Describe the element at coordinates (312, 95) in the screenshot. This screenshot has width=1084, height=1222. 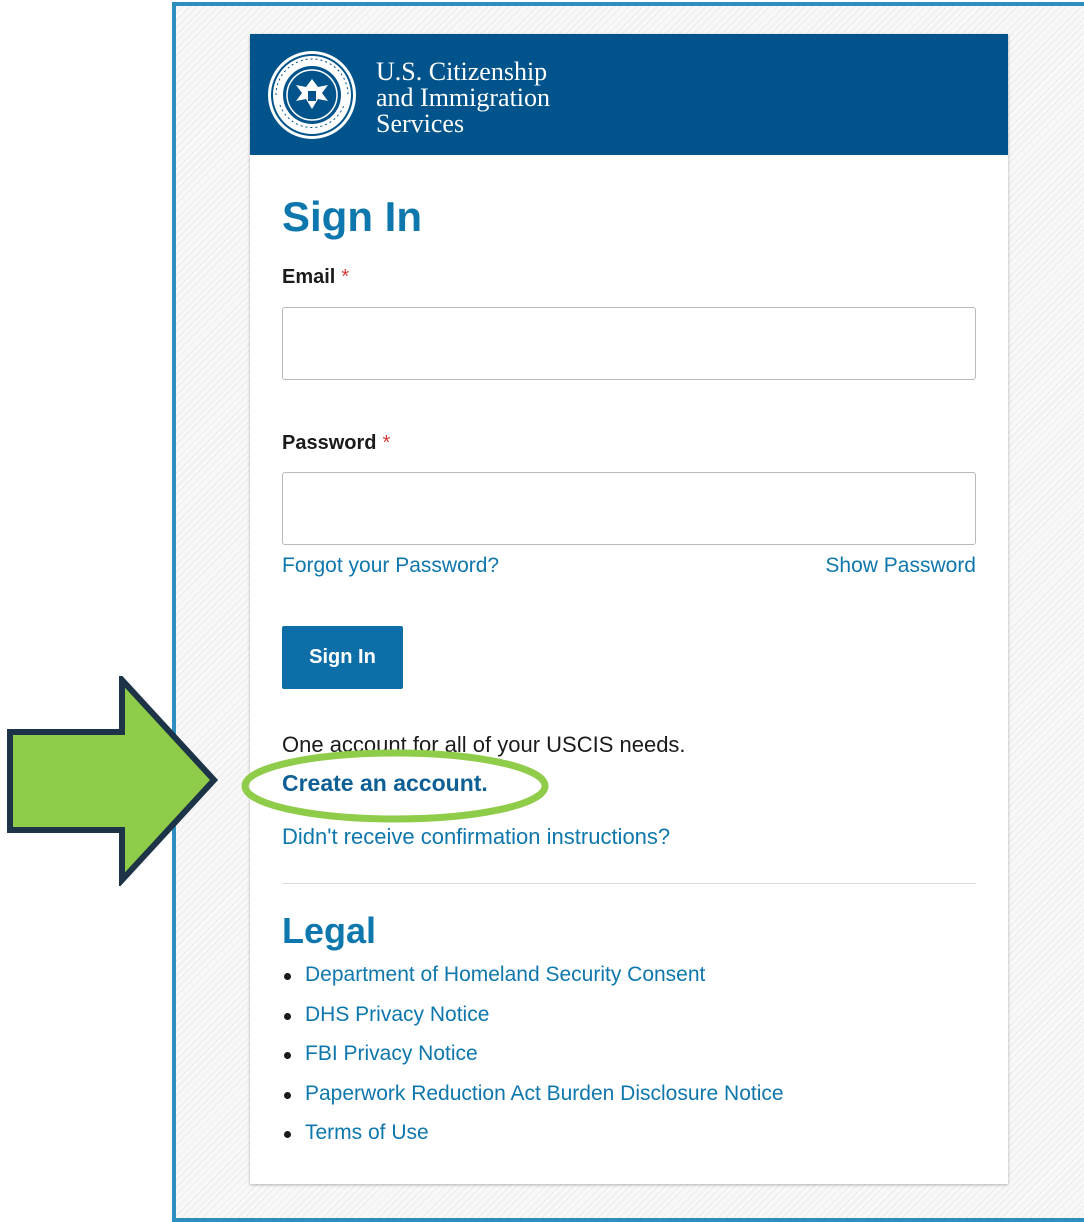
I see `dhs-seal-icon` at that location.